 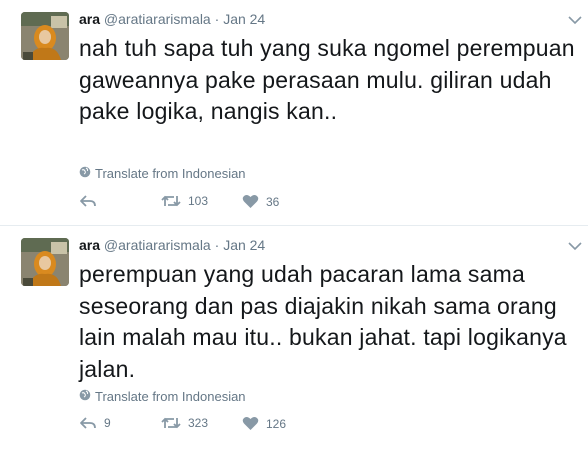 I want to click on like-button: 36, so click(x=260, y=201).